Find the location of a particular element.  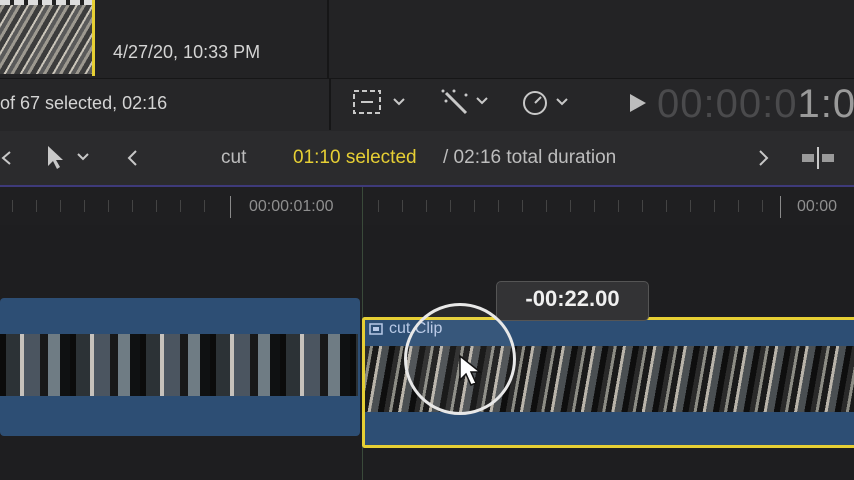

selected-duration: 01:10 selected is located at coordinates (355, 157).